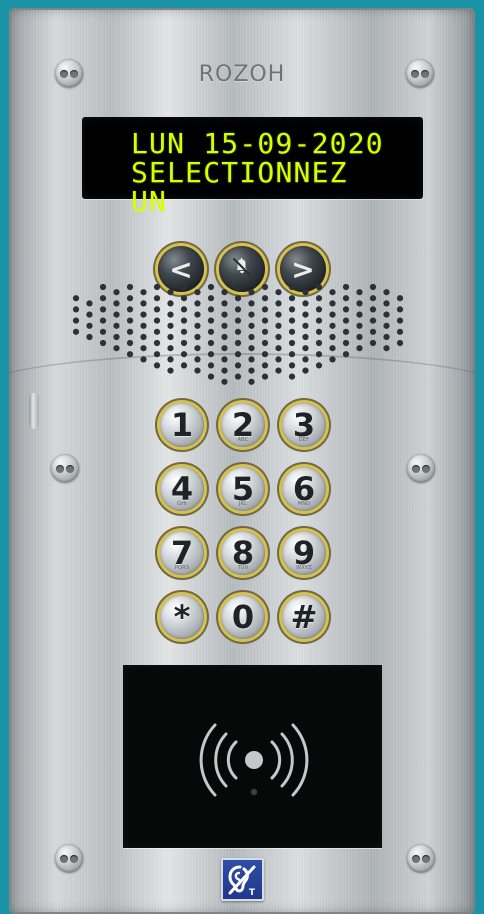  I want to click on keypad-key-value: 8, so click(243, 552).